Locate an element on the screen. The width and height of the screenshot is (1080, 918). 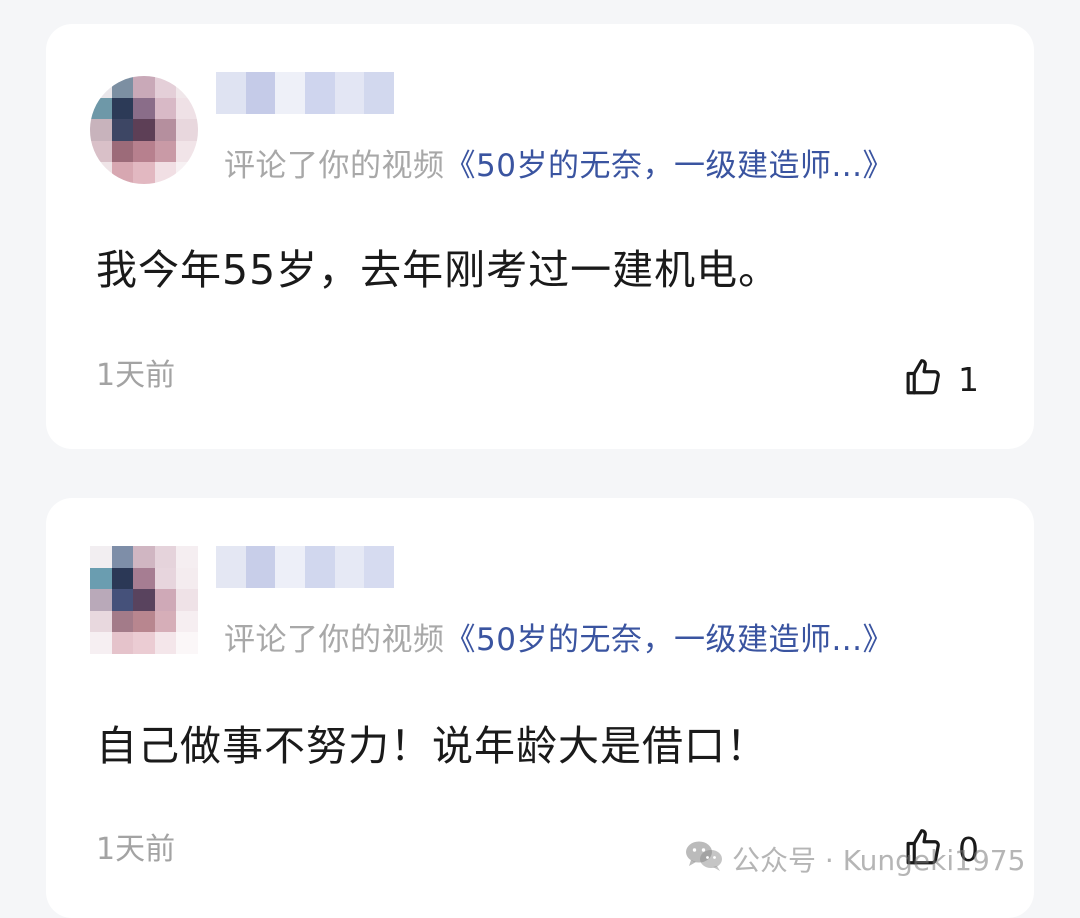
like-button: 1 is located at coordinates (940, 379).